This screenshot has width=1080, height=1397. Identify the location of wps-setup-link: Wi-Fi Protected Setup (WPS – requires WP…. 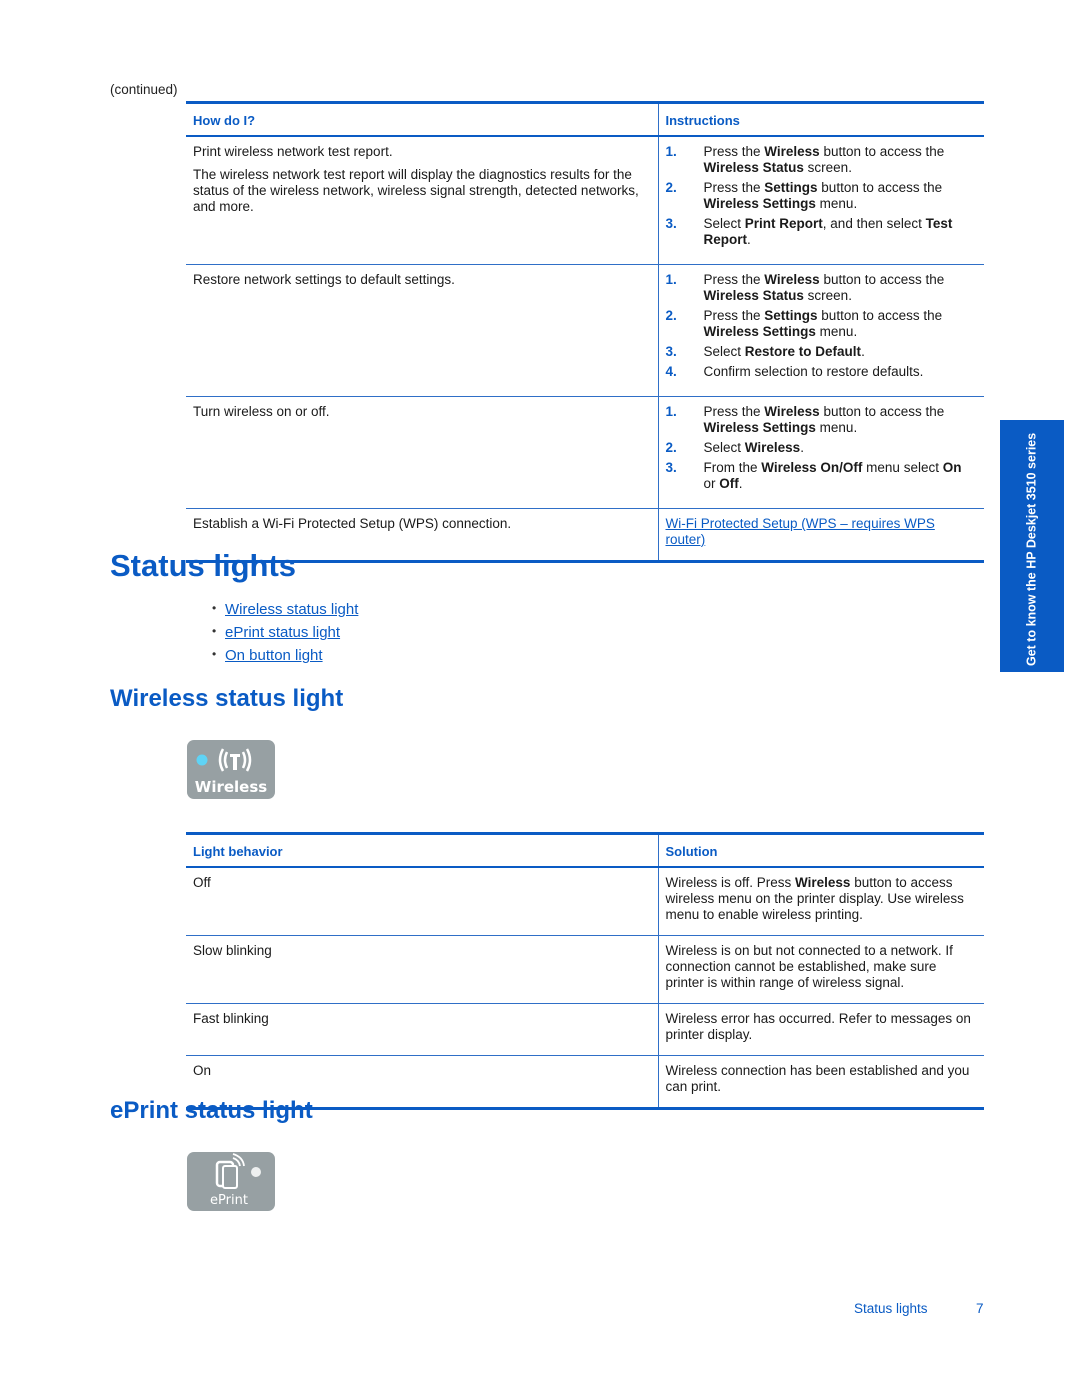
(800, 531).